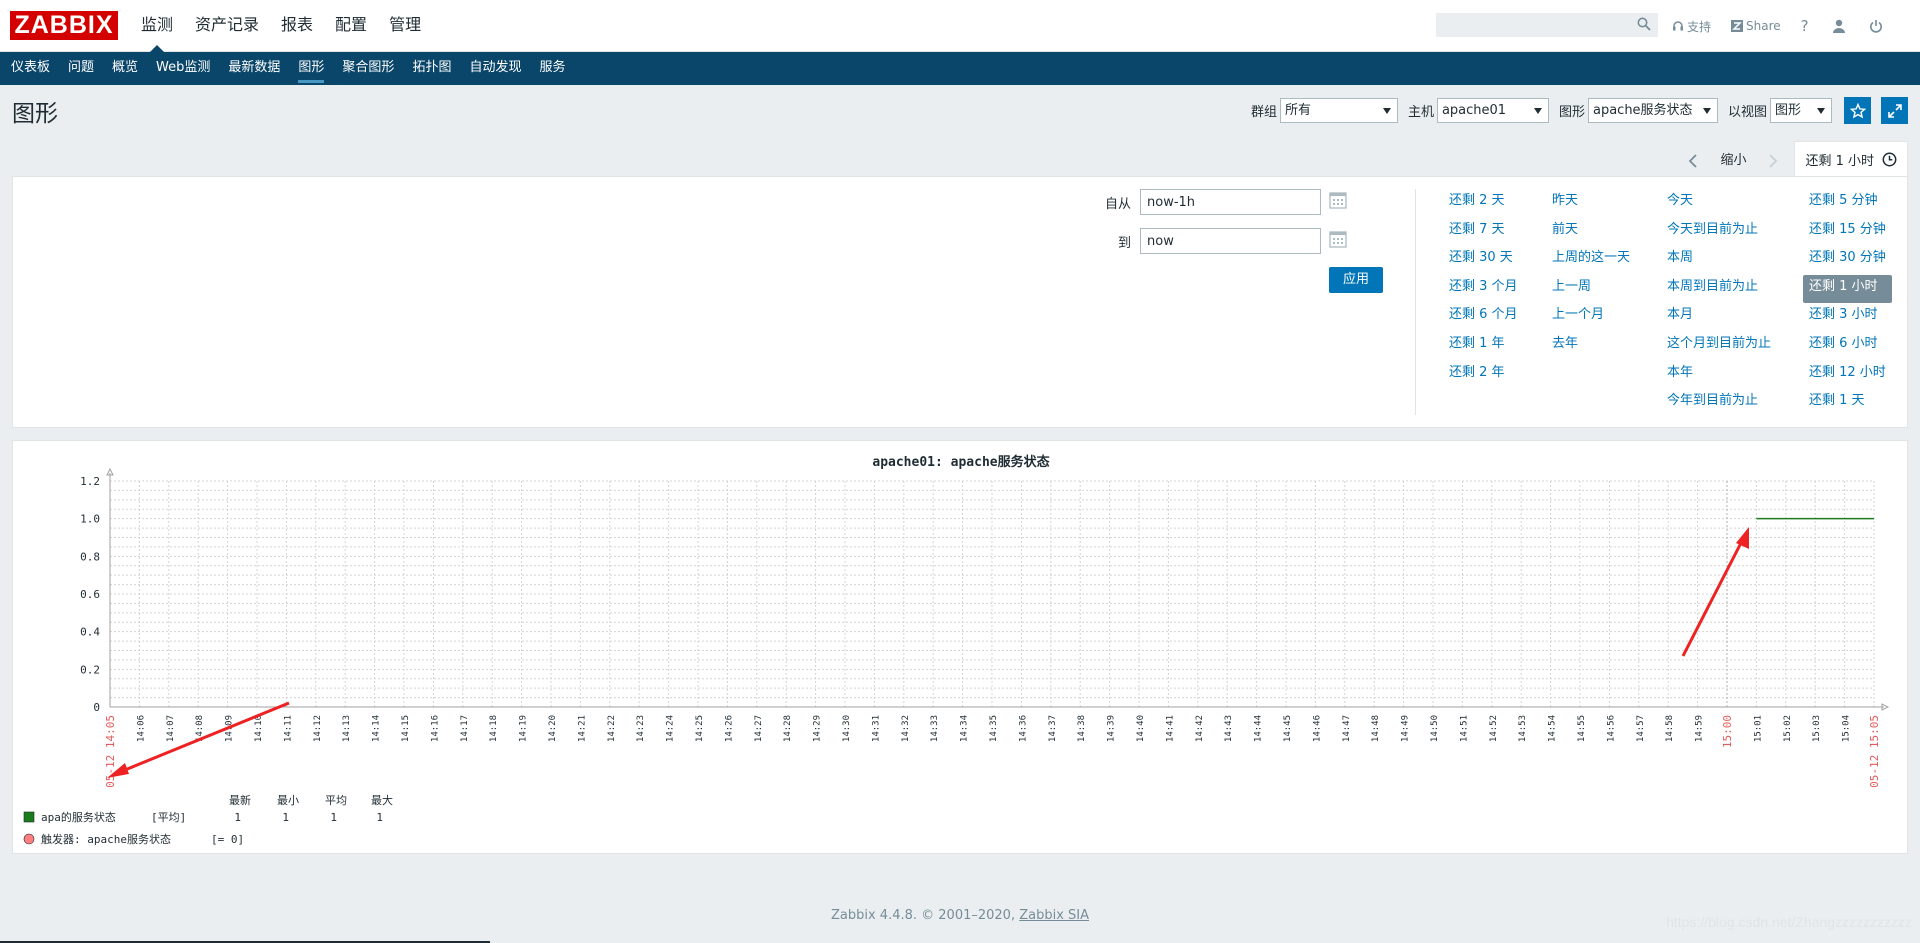 The width and height of the screenshot is (1920, 943). Describe the element at coordinates (1494, 728) in the screenshot. I see `x-tick-label: 14:52` at that location.